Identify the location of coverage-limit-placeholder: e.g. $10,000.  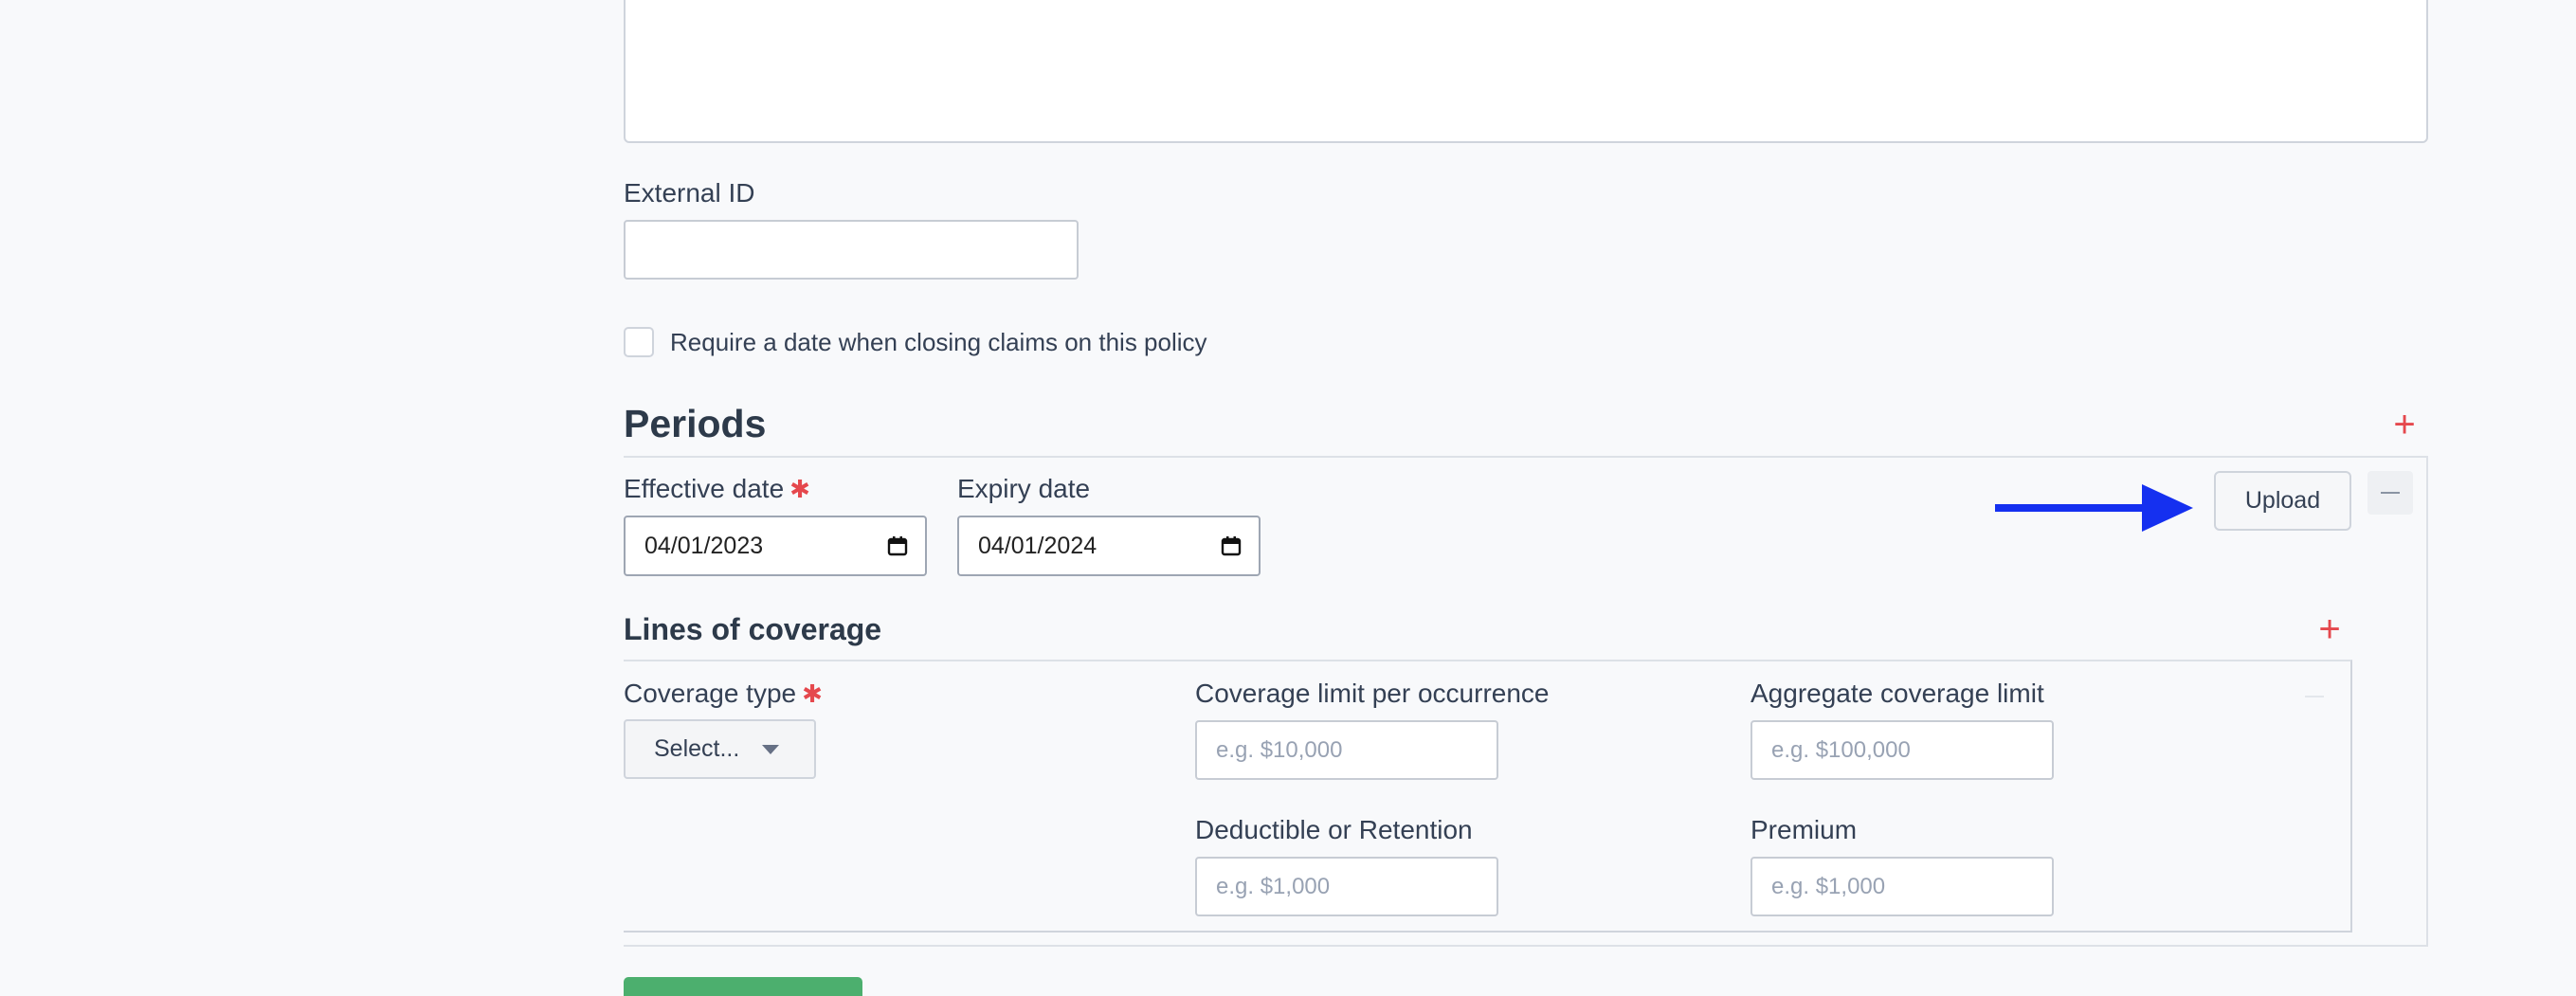
(1279, 749).